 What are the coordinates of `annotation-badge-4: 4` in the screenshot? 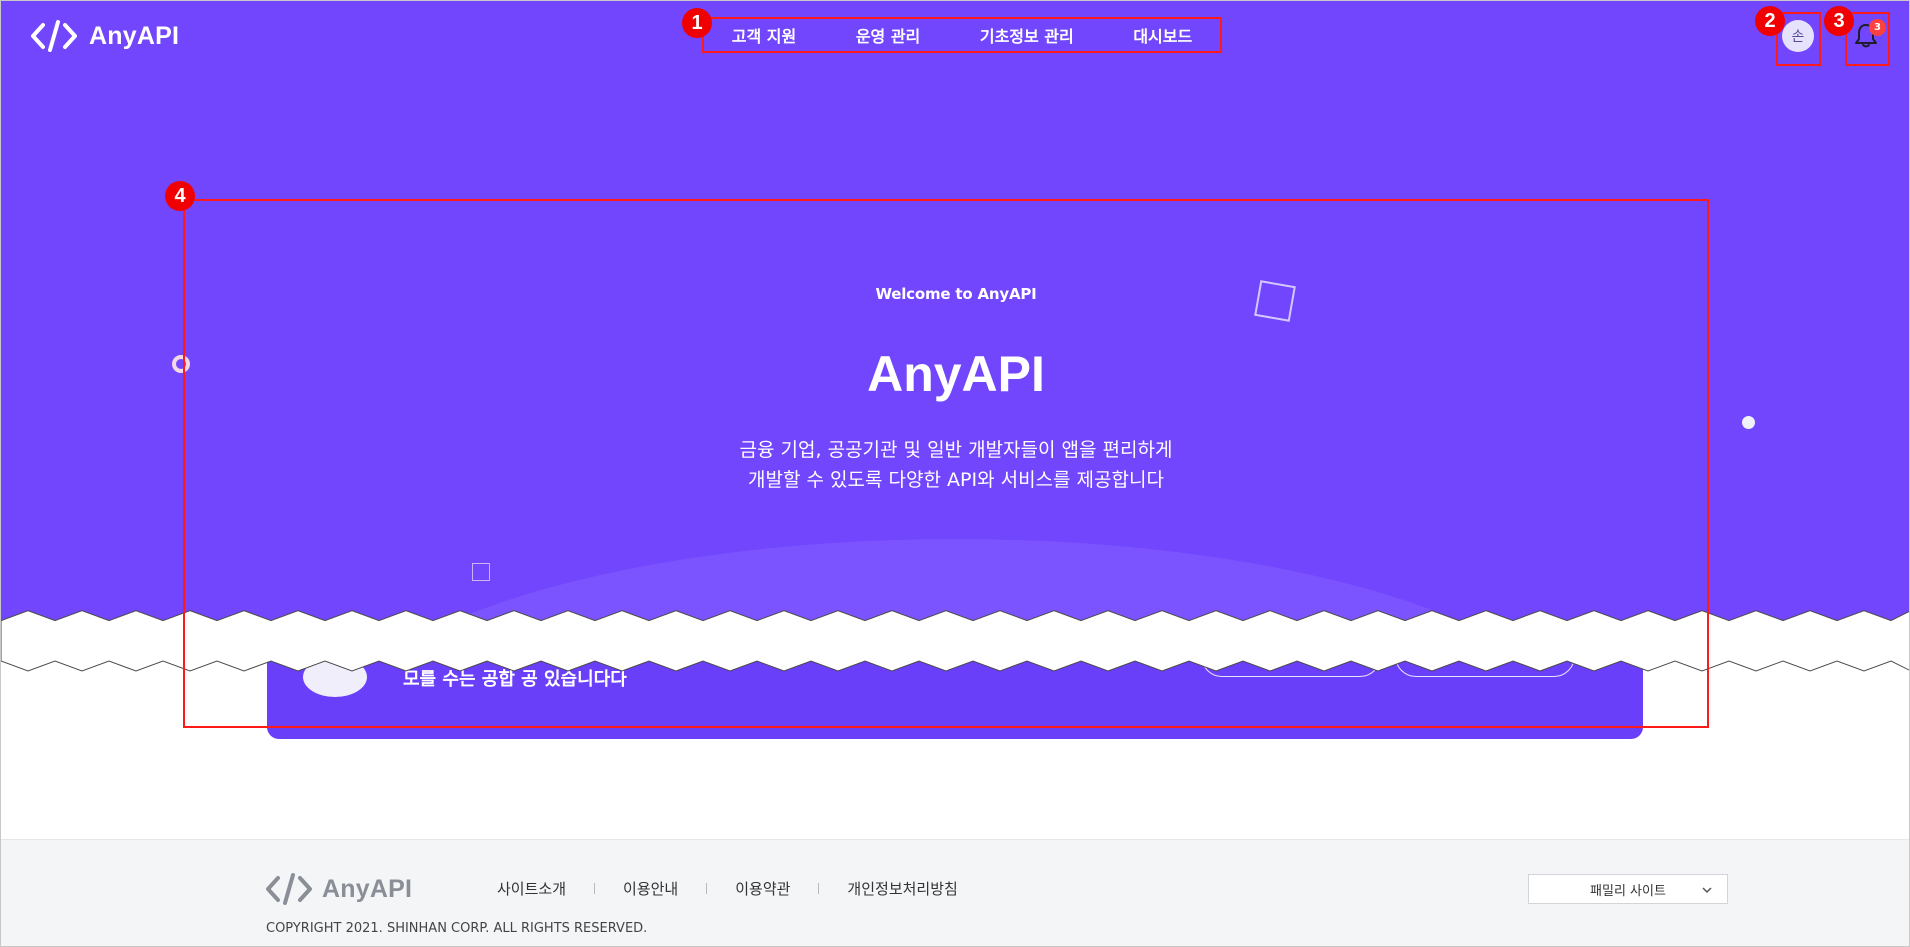 It's located at (180, 196).